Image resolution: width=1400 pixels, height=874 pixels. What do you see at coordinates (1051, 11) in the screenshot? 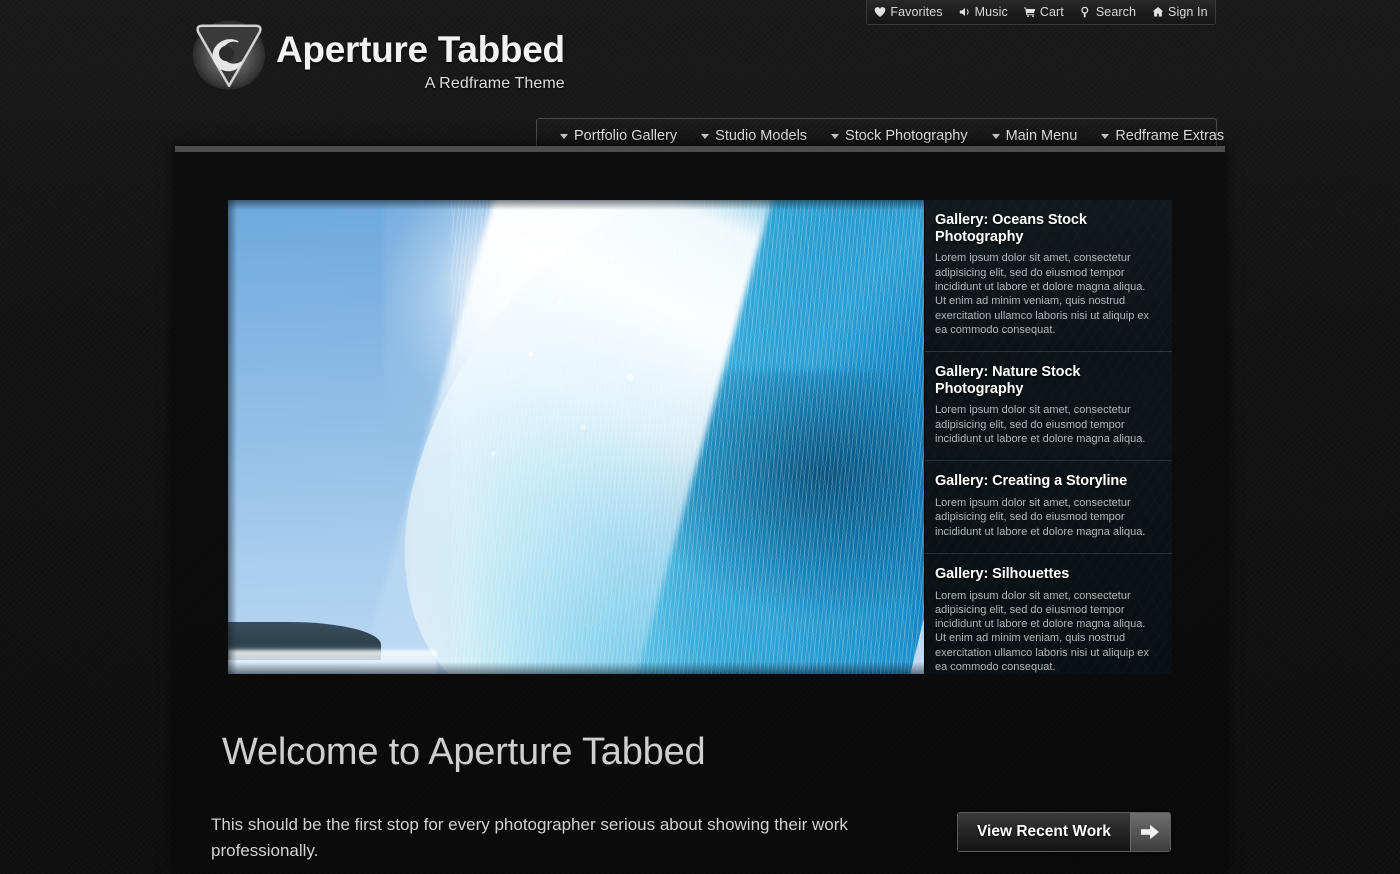
I see `utility-item-label: Cart` at bounding box center [1051, 11].